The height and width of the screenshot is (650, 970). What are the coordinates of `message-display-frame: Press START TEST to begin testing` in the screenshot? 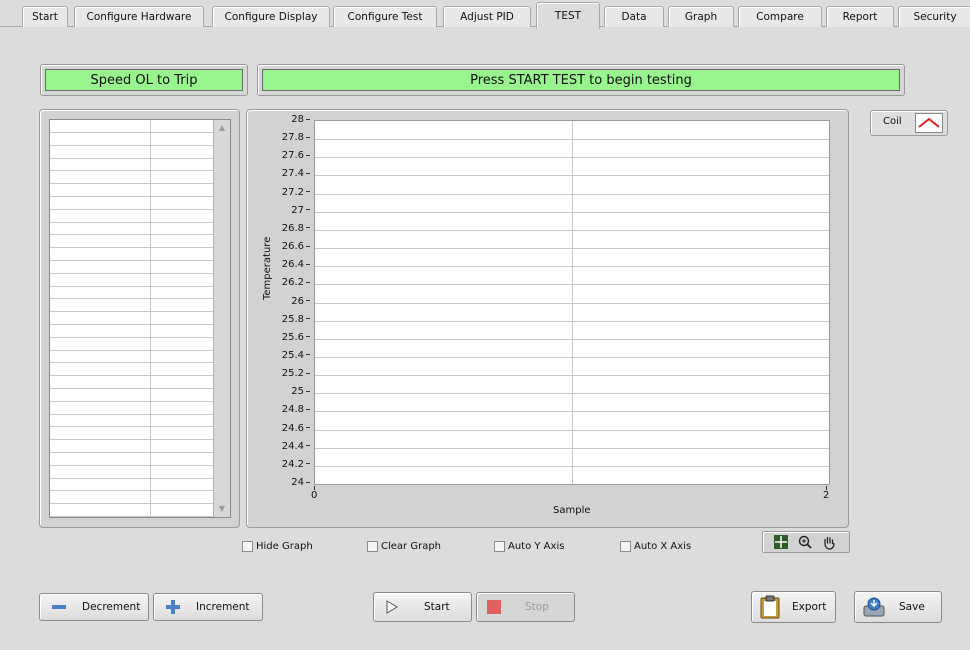 It's located at (581, 80).